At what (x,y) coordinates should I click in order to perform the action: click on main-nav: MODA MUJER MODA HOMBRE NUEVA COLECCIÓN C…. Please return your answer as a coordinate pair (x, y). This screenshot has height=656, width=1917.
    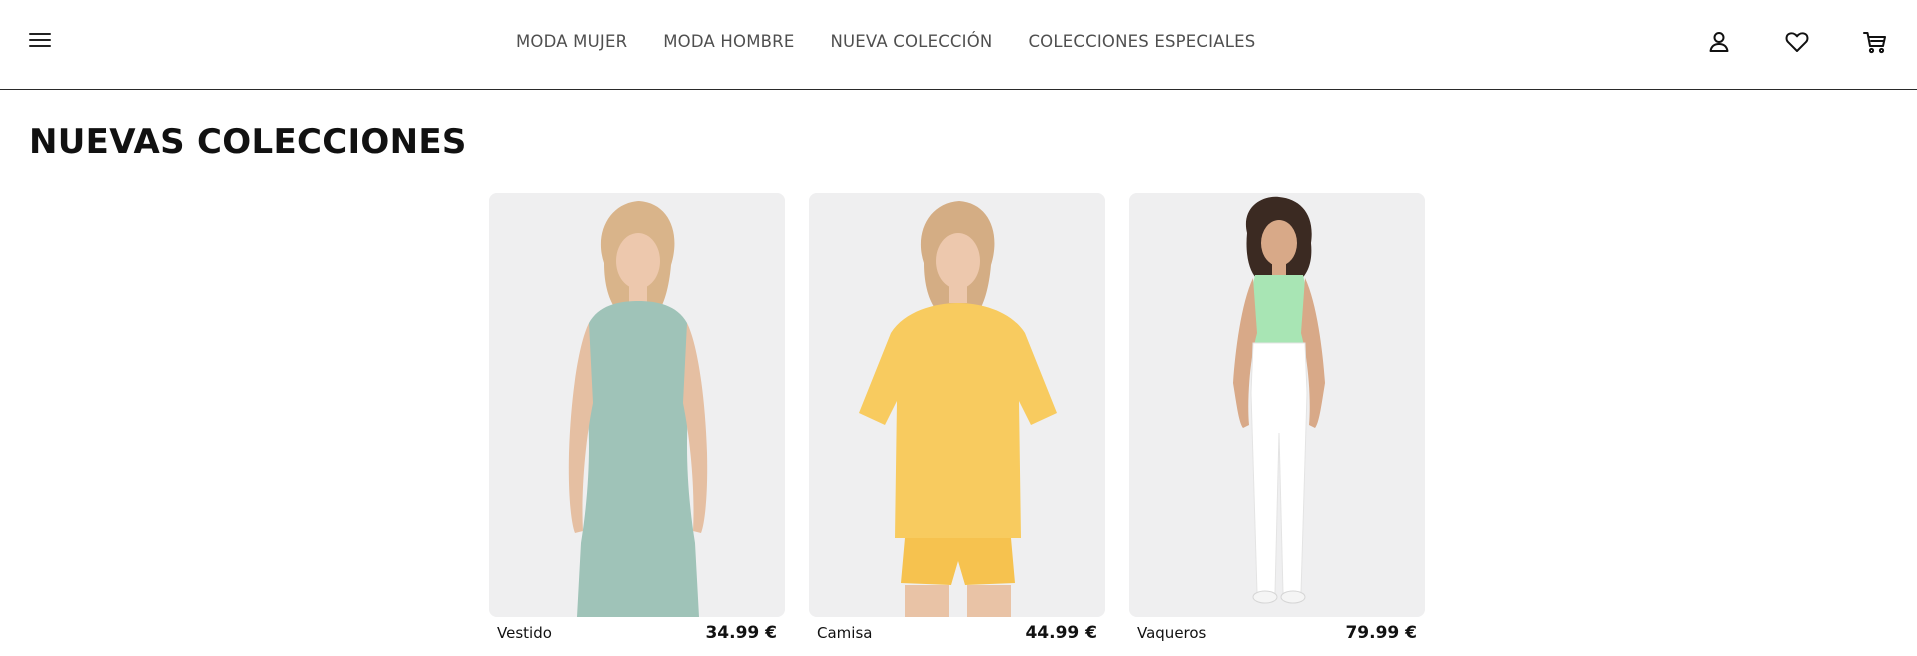
    Looking at the image, I should click on (885, 42).